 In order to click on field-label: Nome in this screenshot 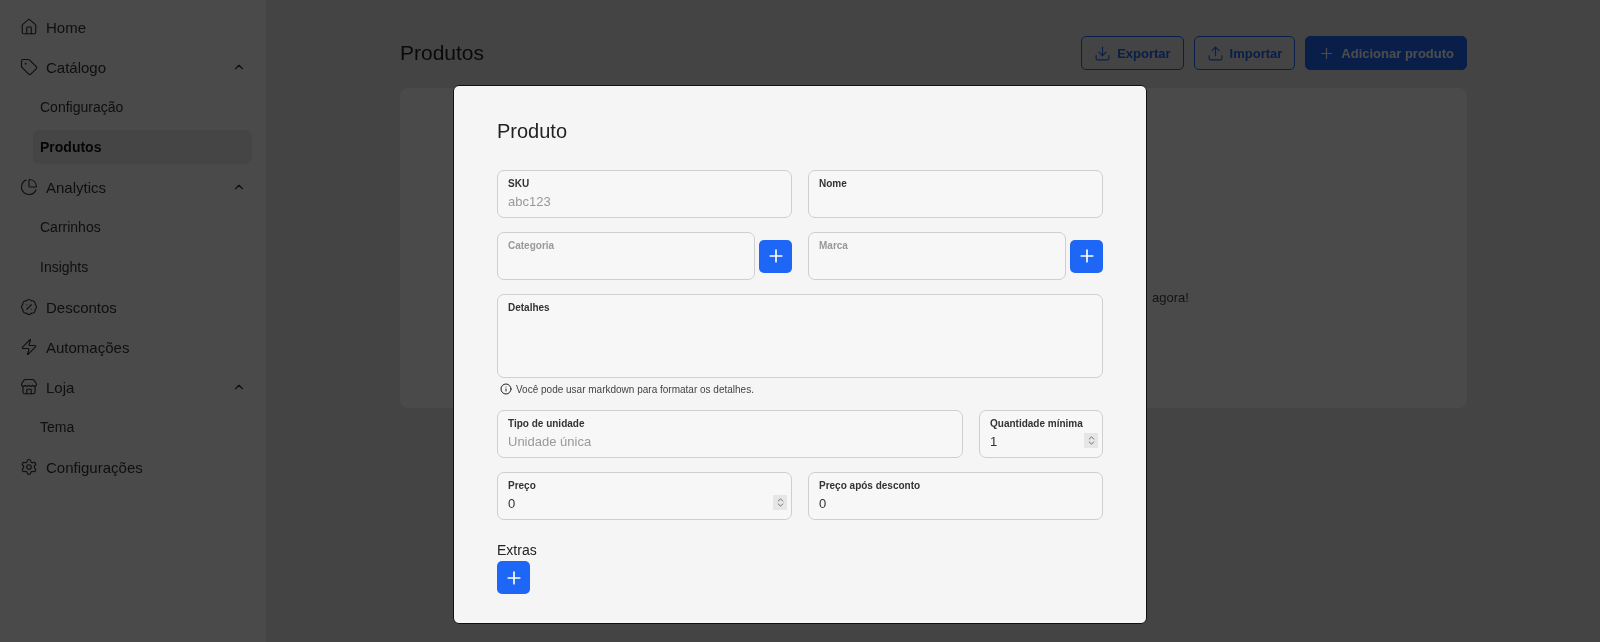, I will do `click(833, 183)`.